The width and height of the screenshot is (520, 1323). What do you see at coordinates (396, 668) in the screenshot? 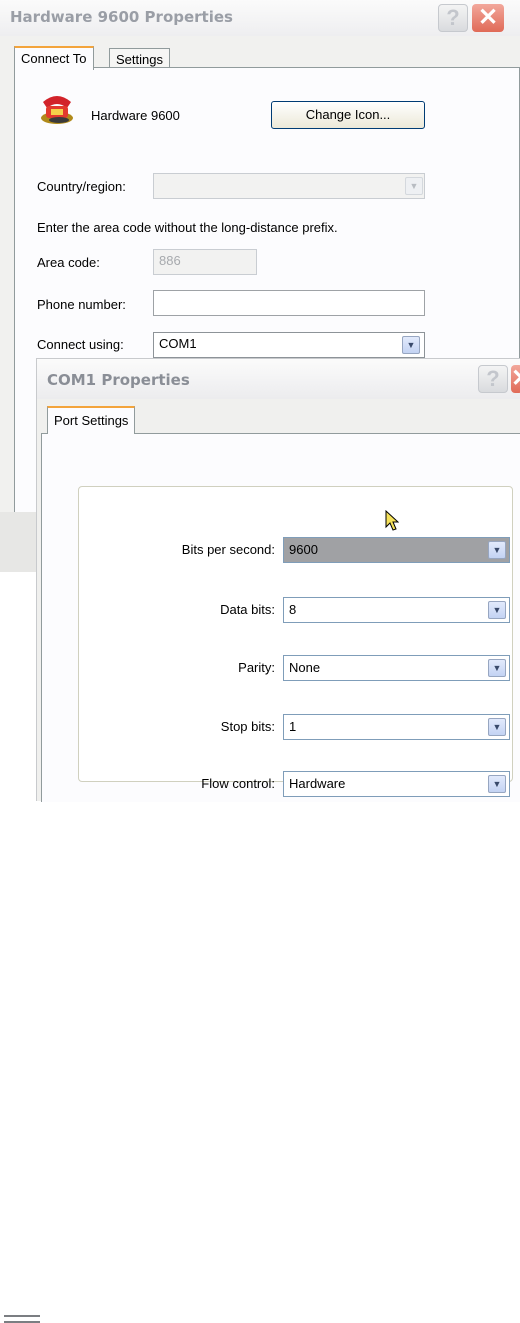
I see `parity-select: None ▼` at bounding box center [396, 668].